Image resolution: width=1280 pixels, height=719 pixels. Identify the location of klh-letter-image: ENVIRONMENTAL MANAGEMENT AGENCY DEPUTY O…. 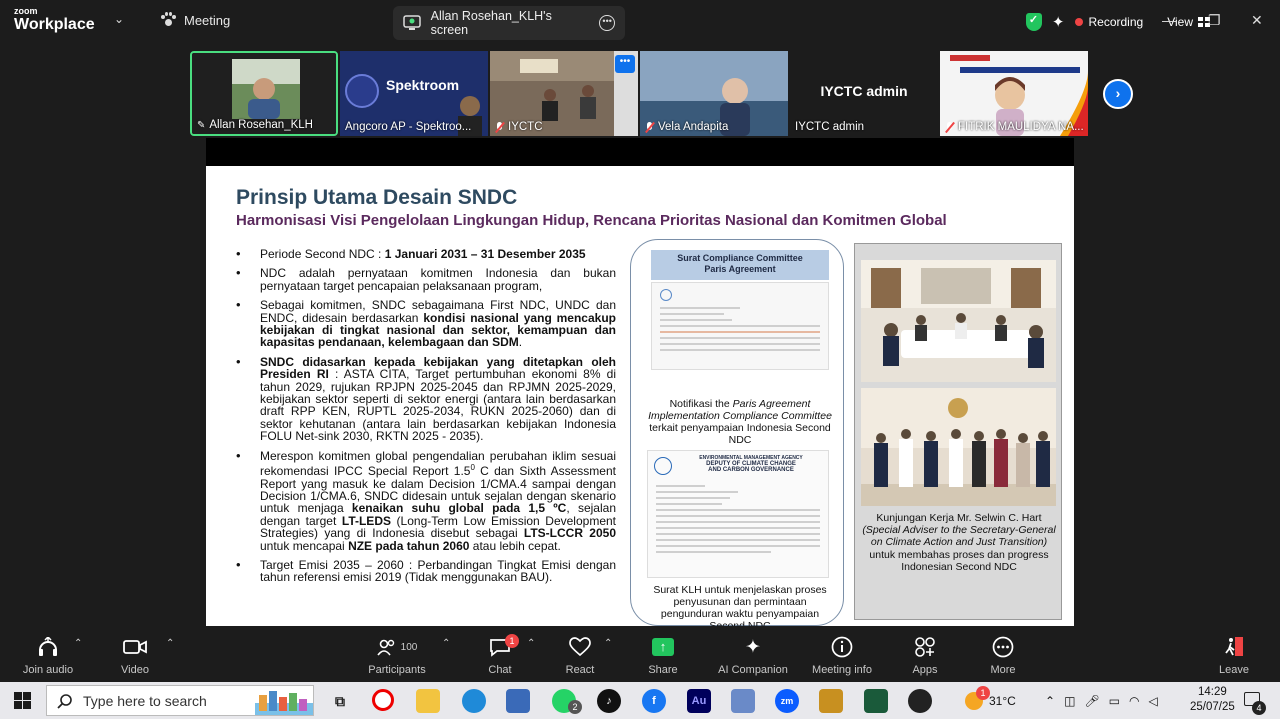
(738, 514).